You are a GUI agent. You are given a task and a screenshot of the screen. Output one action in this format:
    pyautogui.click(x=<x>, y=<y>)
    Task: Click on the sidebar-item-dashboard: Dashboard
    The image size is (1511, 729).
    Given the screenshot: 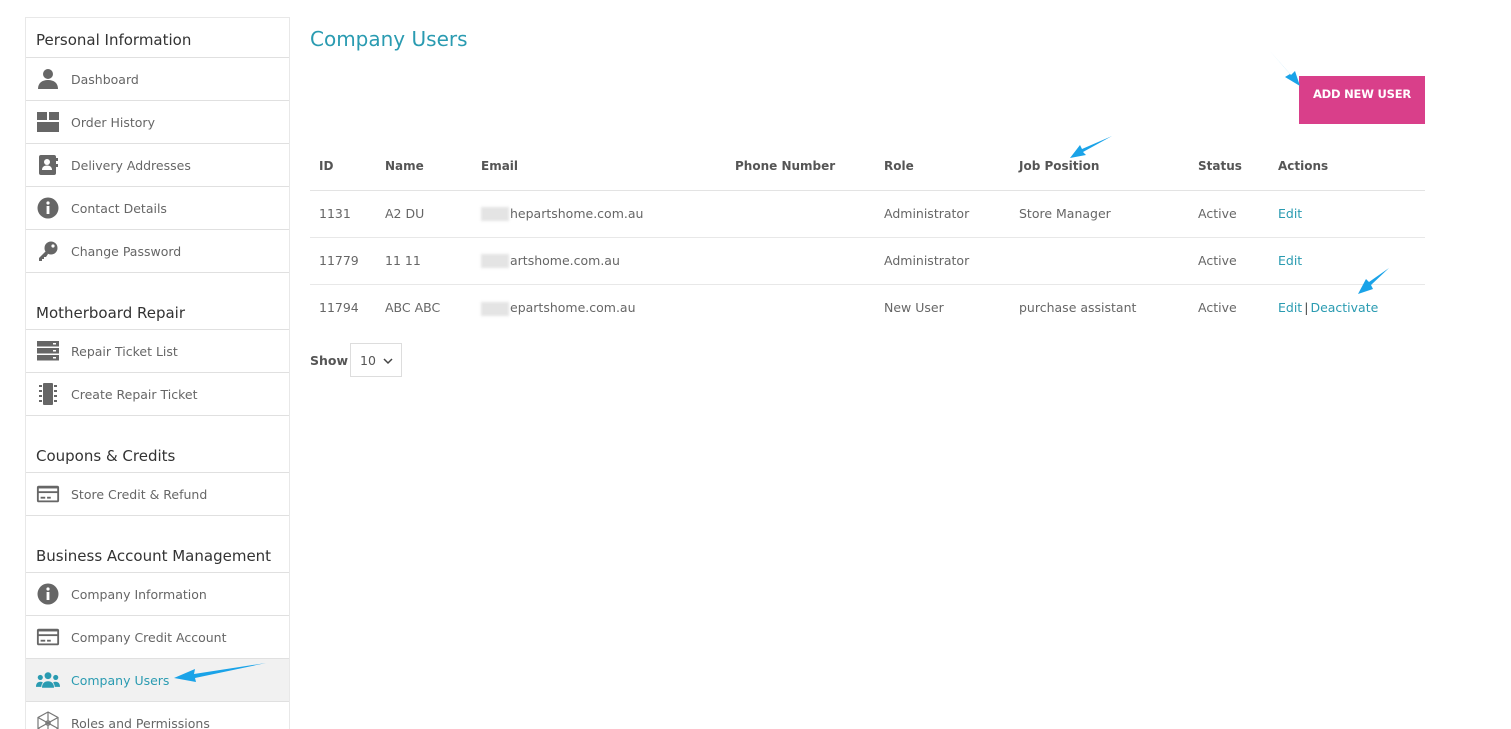 What is the action you would take?
    pyautogui.click(x=157, y=79)
    